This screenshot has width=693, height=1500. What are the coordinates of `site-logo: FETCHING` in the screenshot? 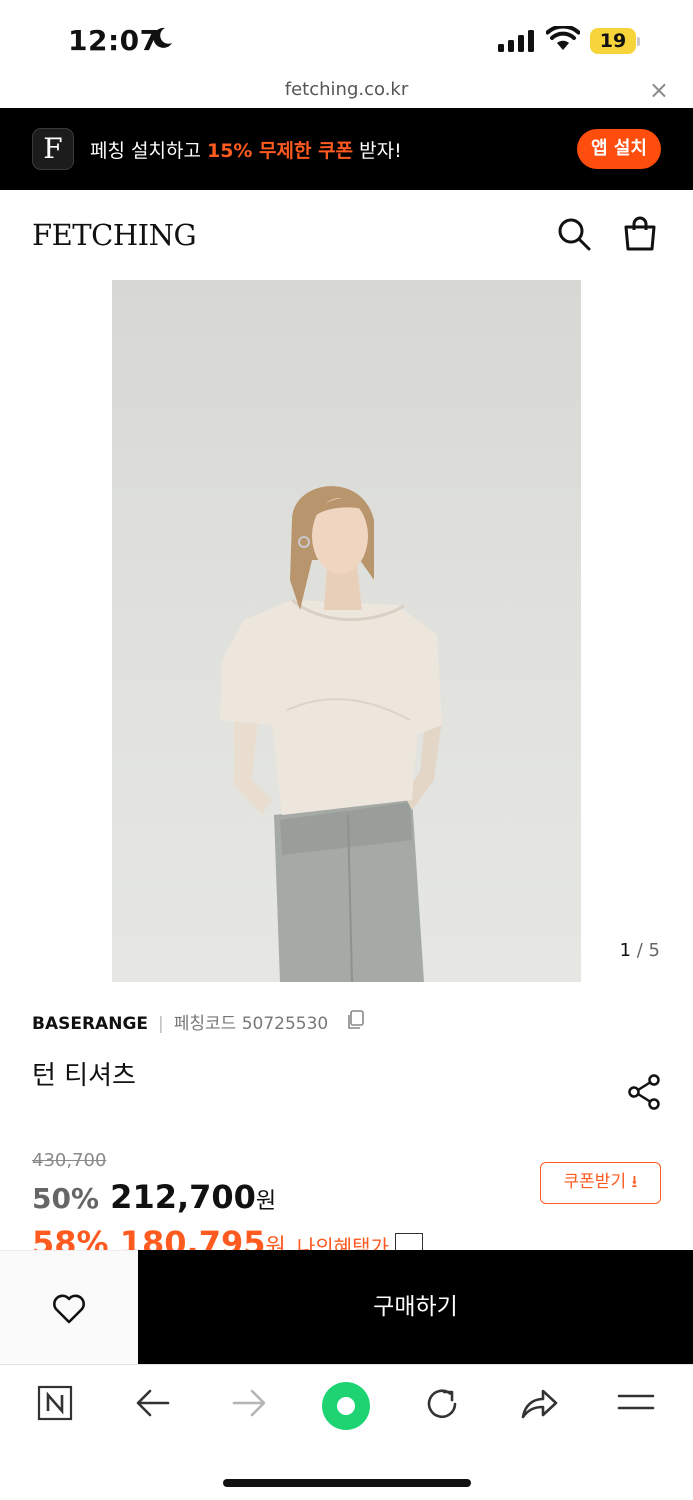 It's located at (114, 235).